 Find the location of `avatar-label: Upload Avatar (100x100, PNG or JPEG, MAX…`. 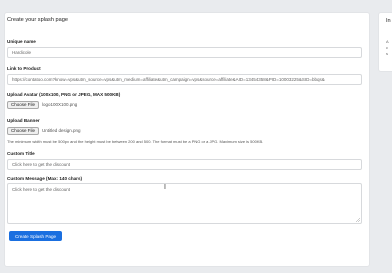

avatar-label: Upload Avatar (100x100, PNG or JPEG, MAX… is located at coordinates (64, 94).